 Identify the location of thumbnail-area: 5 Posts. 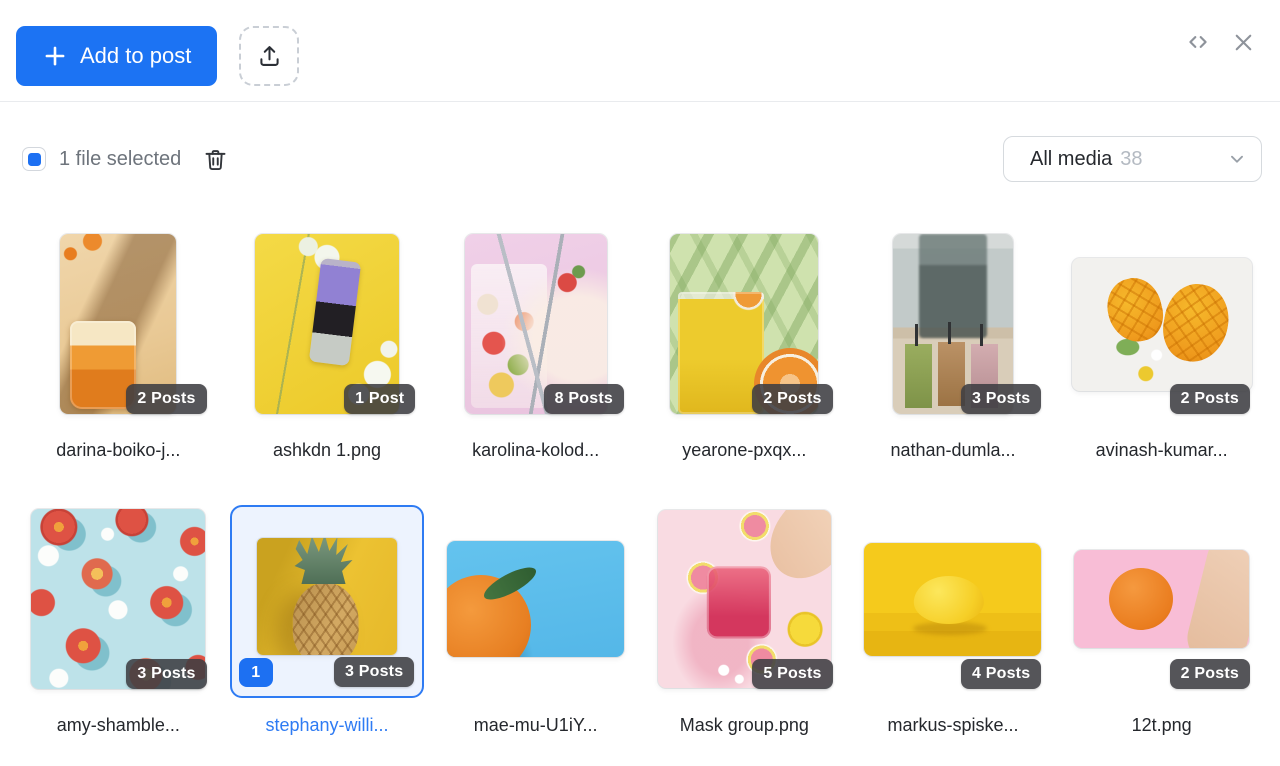
(744, 599).